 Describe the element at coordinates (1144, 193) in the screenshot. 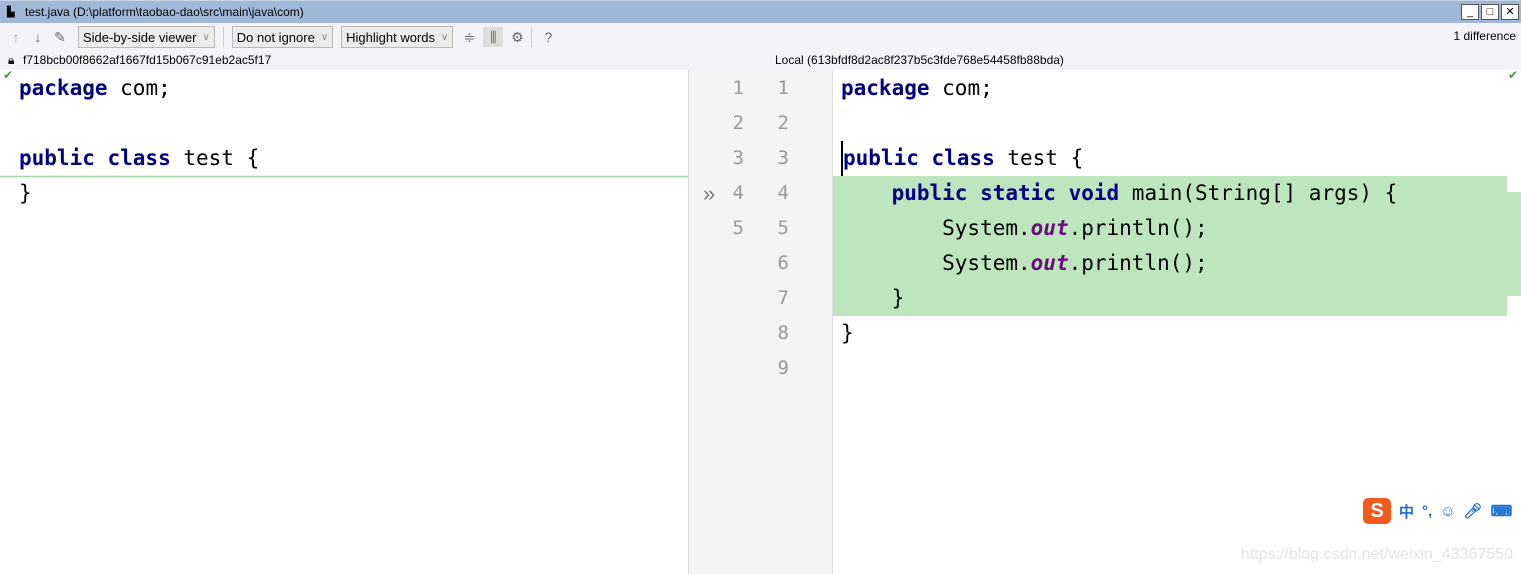

I see `code-line: public static void main(String[] args) {` at that location.